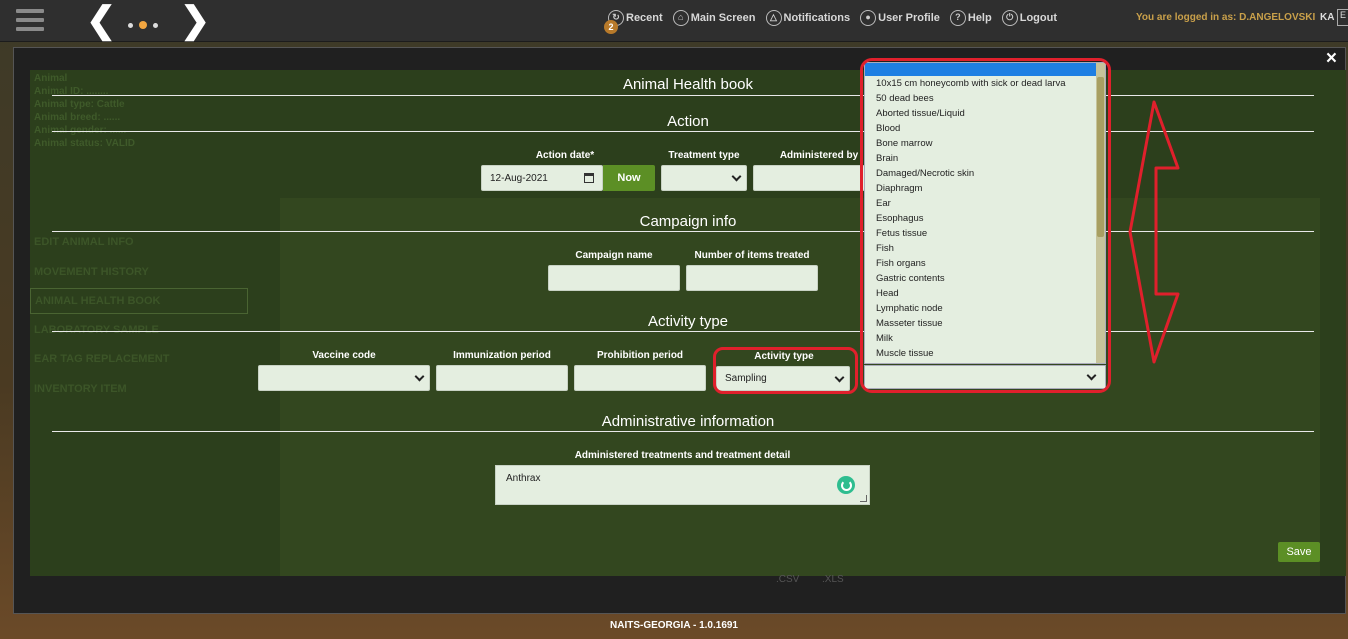  Describe the element at coordinates (788, 579) in the screenshot. I see `export-csv-link: .CSV` at that location.